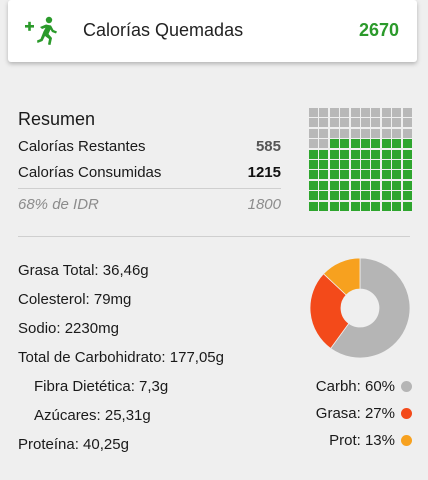 The image size is (428, 480). What do you see at coordinates (163, 30) in the screenshot?
I see `calories-burned-label: Calorías Quemadas` at bounding box center [163, 30].